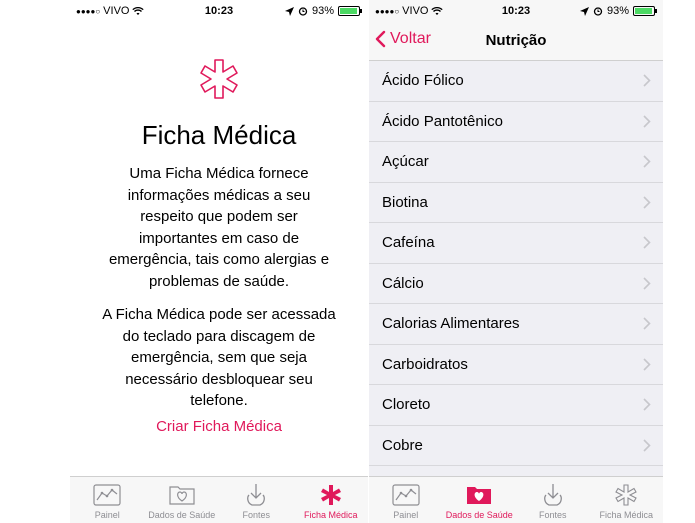 The width and height of the screenshot is (695, 523). I want to click on description-line: Uma Ficha Médica fornece, so click(219, 173).